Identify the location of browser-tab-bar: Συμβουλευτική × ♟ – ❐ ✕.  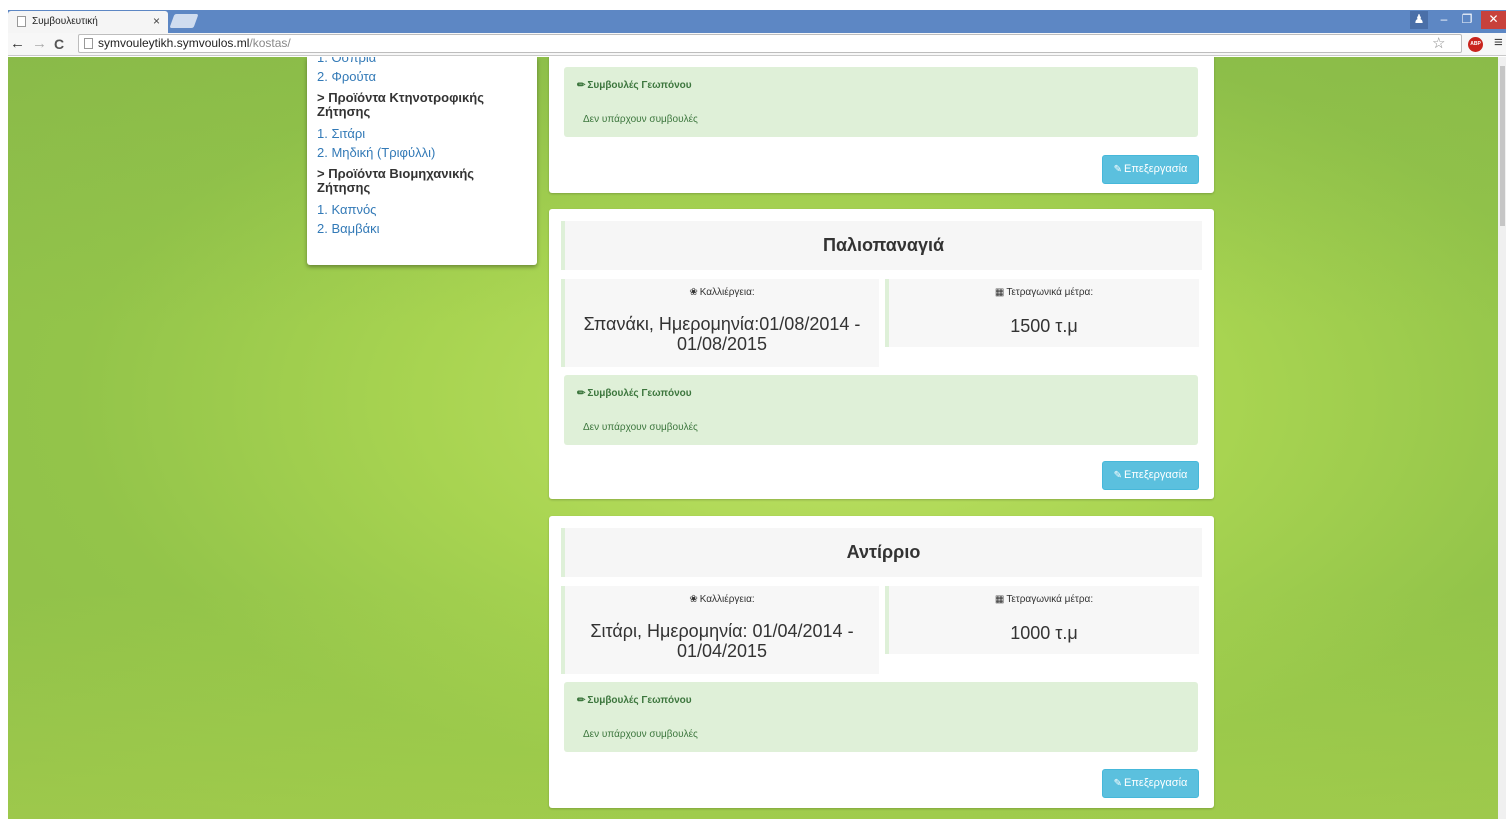
(753, 16).